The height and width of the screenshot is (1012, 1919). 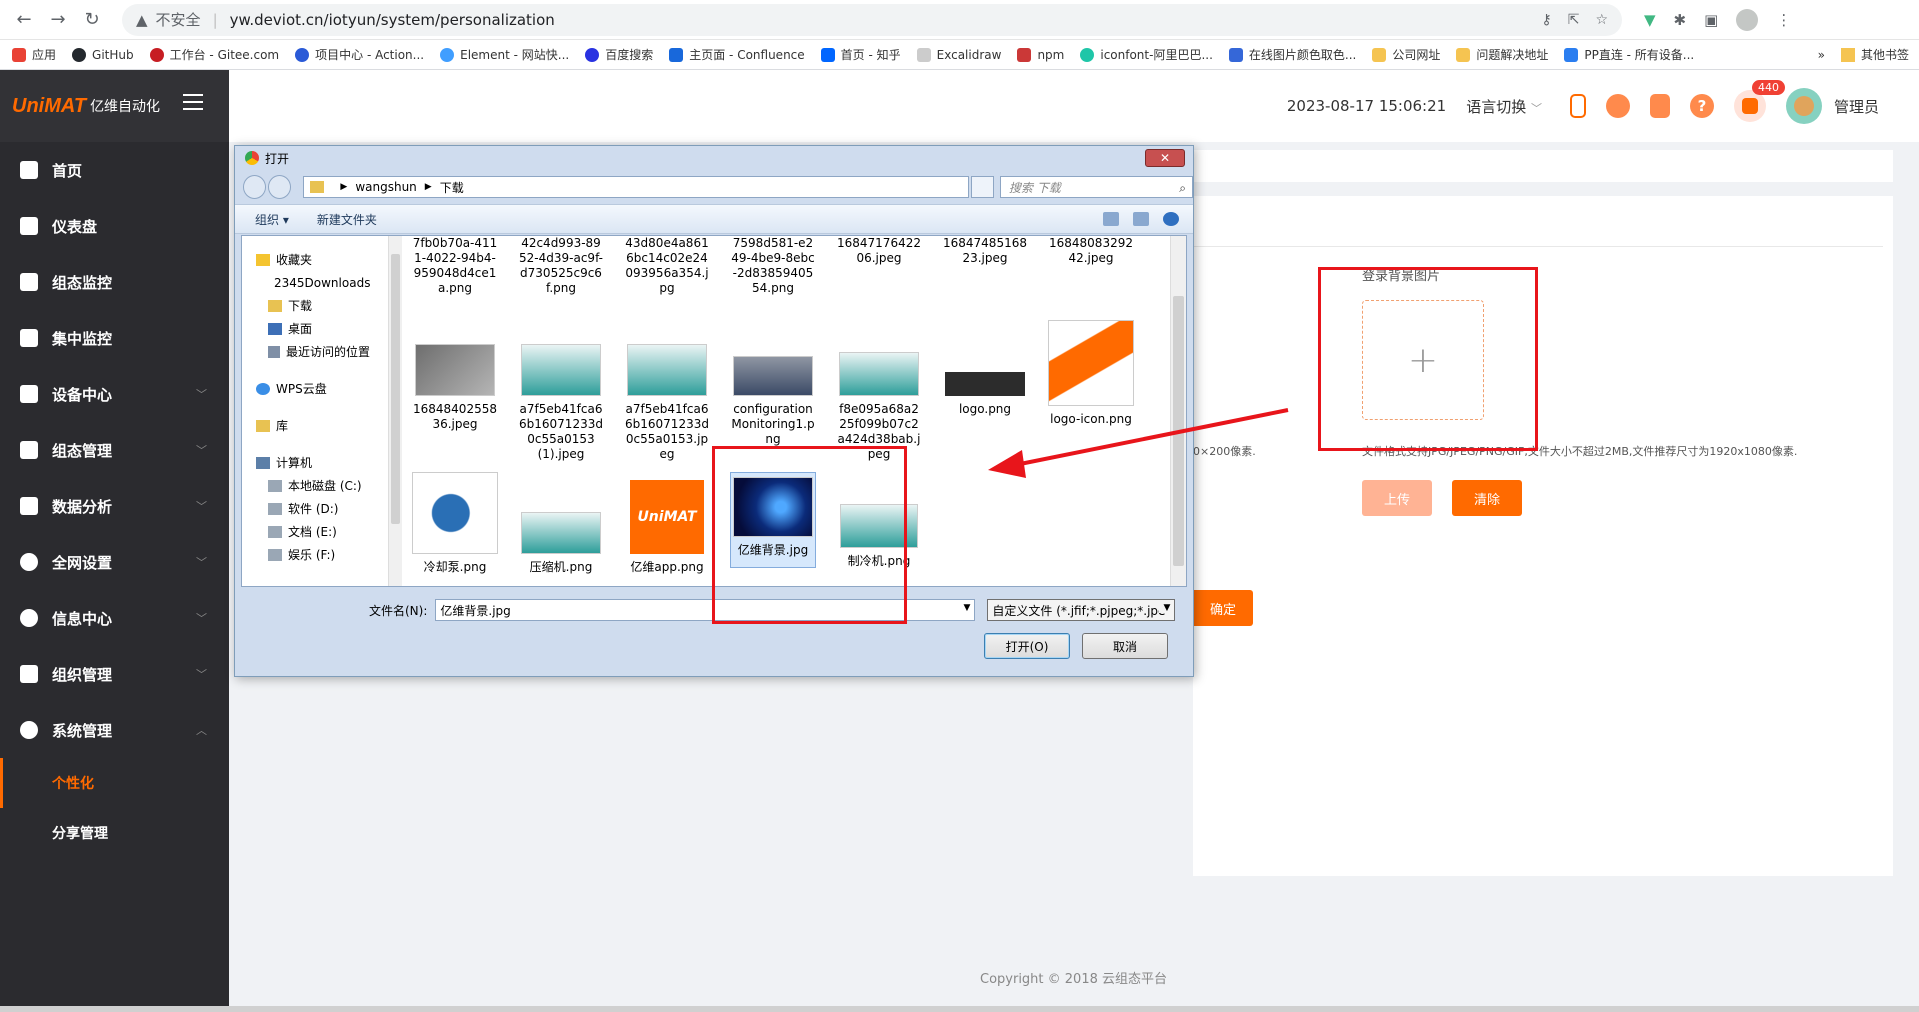 I want to click on tree-item-recent: 最近访问的位置, so click(x=306, y=351).